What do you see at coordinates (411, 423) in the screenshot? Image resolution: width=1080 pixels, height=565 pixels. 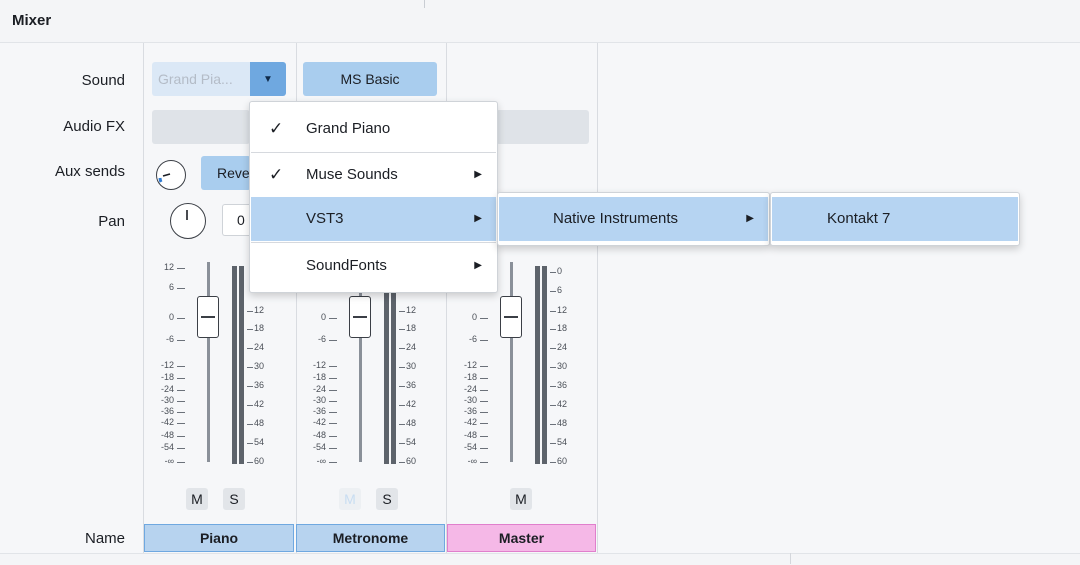 I see `meter-scale-label: 48` at bounding box center [411, 423].